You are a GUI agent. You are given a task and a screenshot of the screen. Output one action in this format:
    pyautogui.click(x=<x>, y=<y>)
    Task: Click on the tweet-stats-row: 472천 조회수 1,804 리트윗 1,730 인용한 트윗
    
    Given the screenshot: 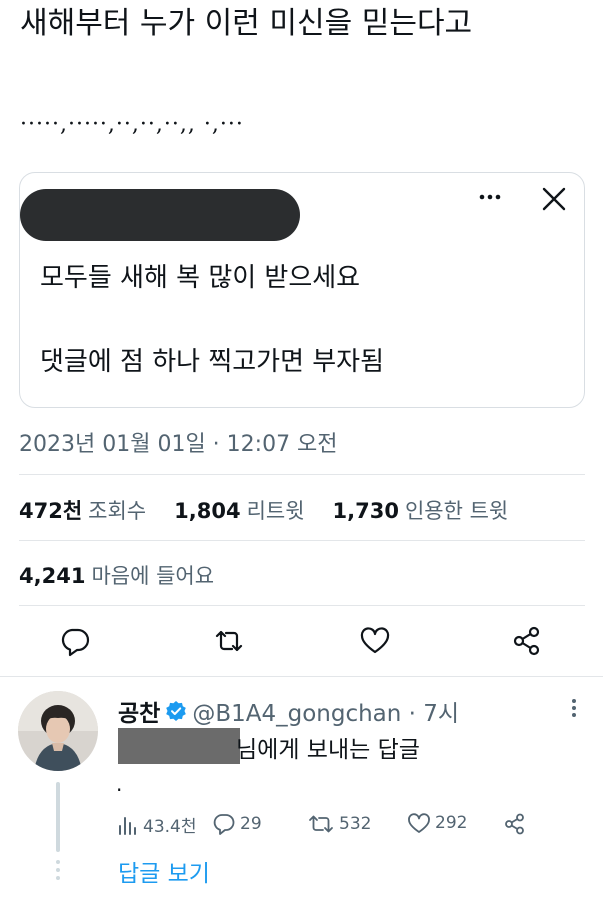 What is the action you would take?
    pyautogui.click(x=277, y=510)
    